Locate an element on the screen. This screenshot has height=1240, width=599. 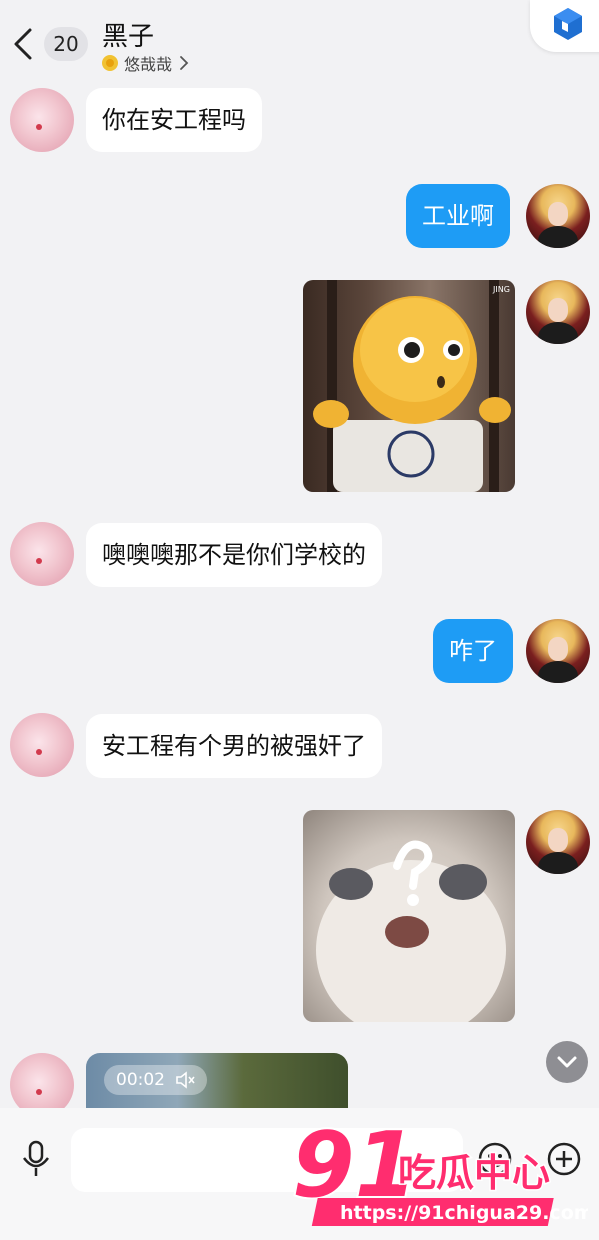
chevron-left-icon is located at coordinates (23, 44).